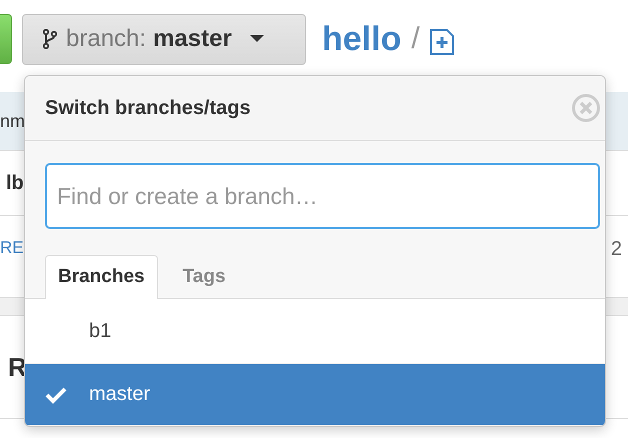 The image size is (628, 438). What do you see at coordinates (6, 39) in the screenshot?
I see `action-button` at bounding box center [6, 39].